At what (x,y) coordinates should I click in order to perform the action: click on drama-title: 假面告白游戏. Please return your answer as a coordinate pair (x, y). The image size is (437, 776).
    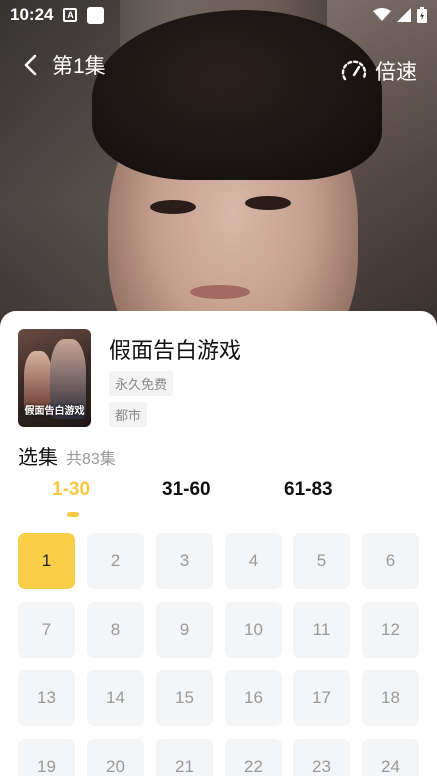
    Looking at the image, I should click on (175, 350).